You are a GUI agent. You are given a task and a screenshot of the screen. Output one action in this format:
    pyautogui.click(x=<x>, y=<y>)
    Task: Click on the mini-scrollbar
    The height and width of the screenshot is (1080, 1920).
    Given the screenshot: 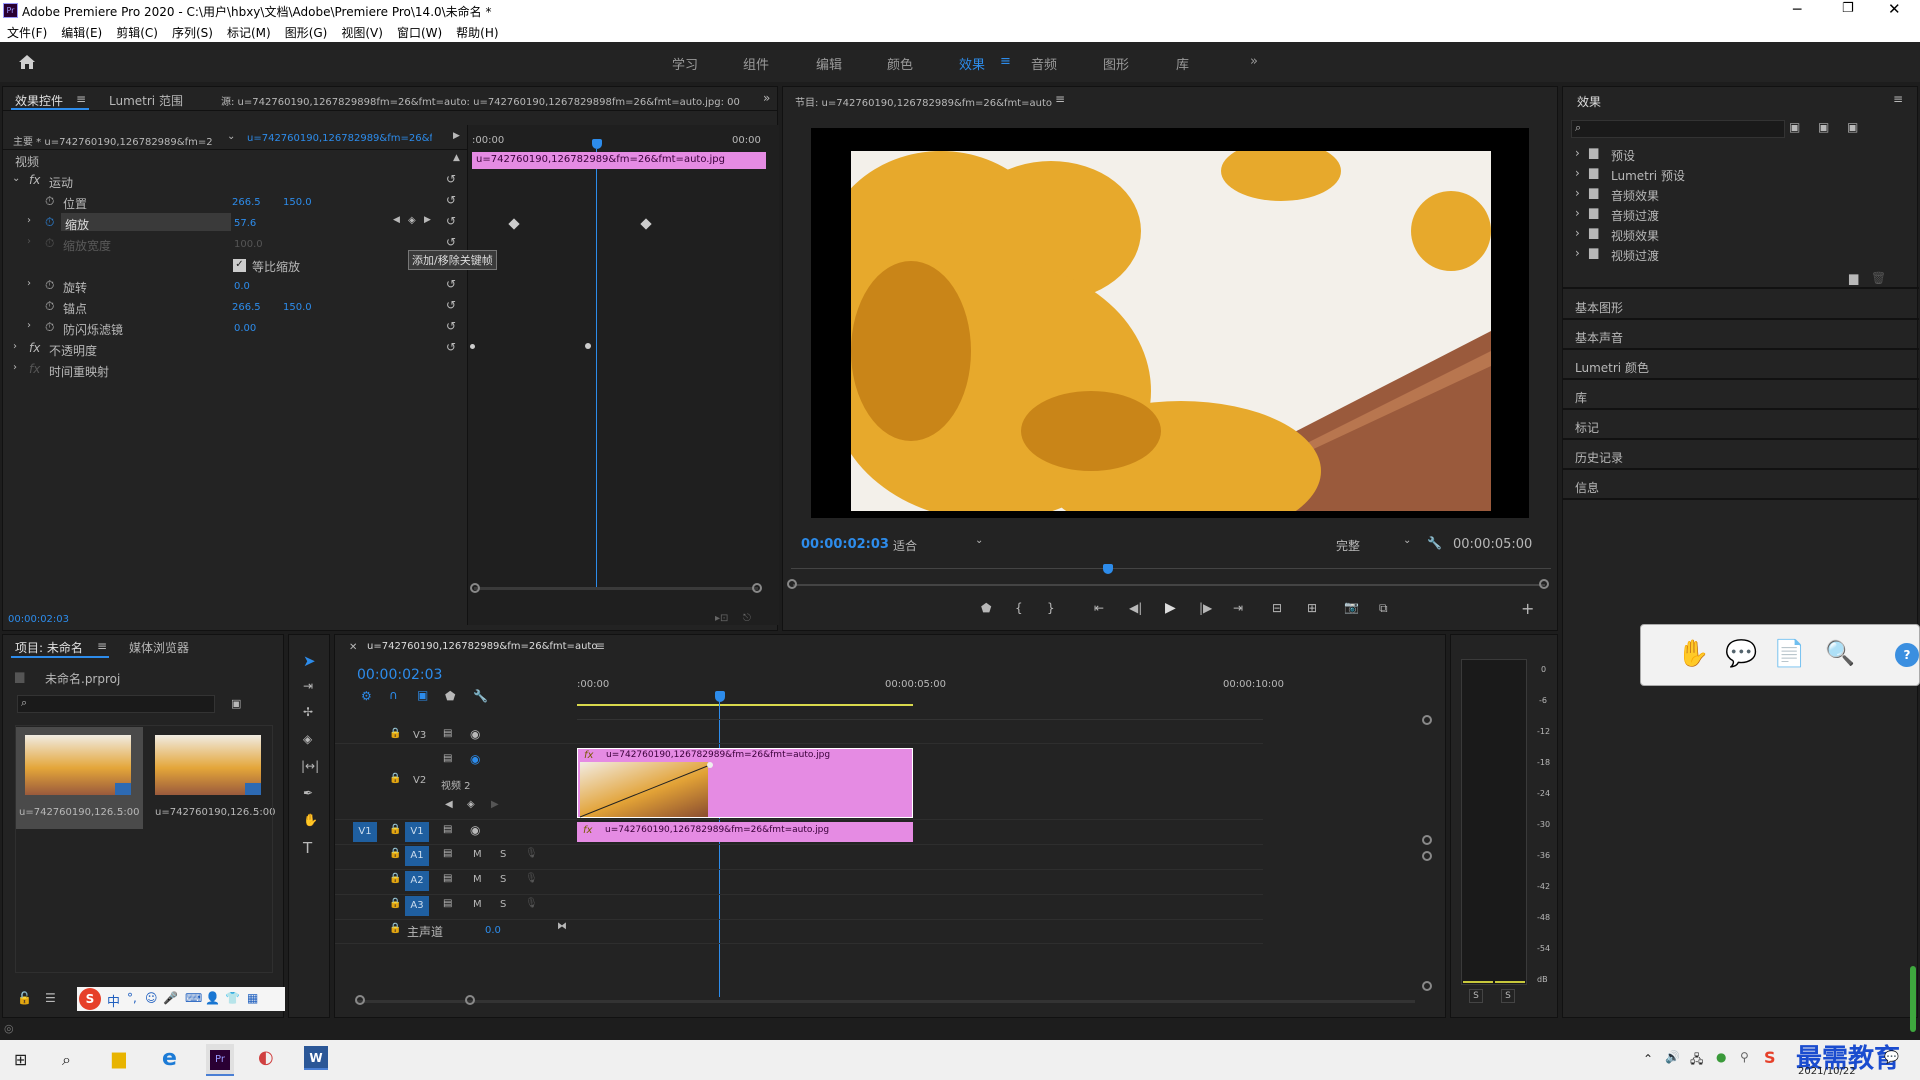 What is the action you would take?
    pyautogui.click(x=616, y=588)
    